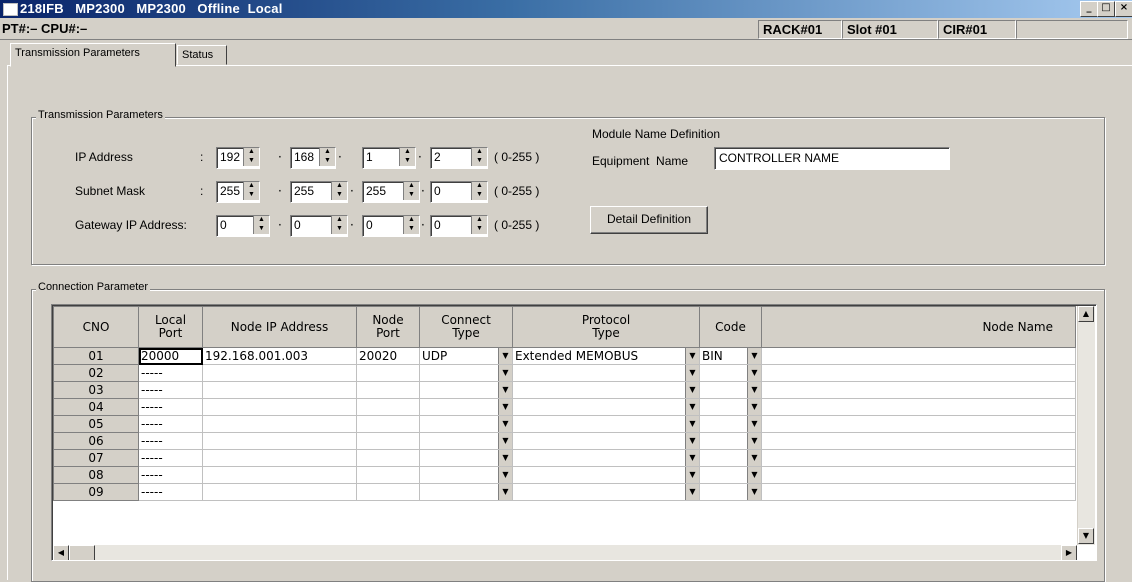  What do you see at coordinates (82, 552) in the screenshot?
I see `horizontal-scroll-thumb` at bounding box center [82, 552].